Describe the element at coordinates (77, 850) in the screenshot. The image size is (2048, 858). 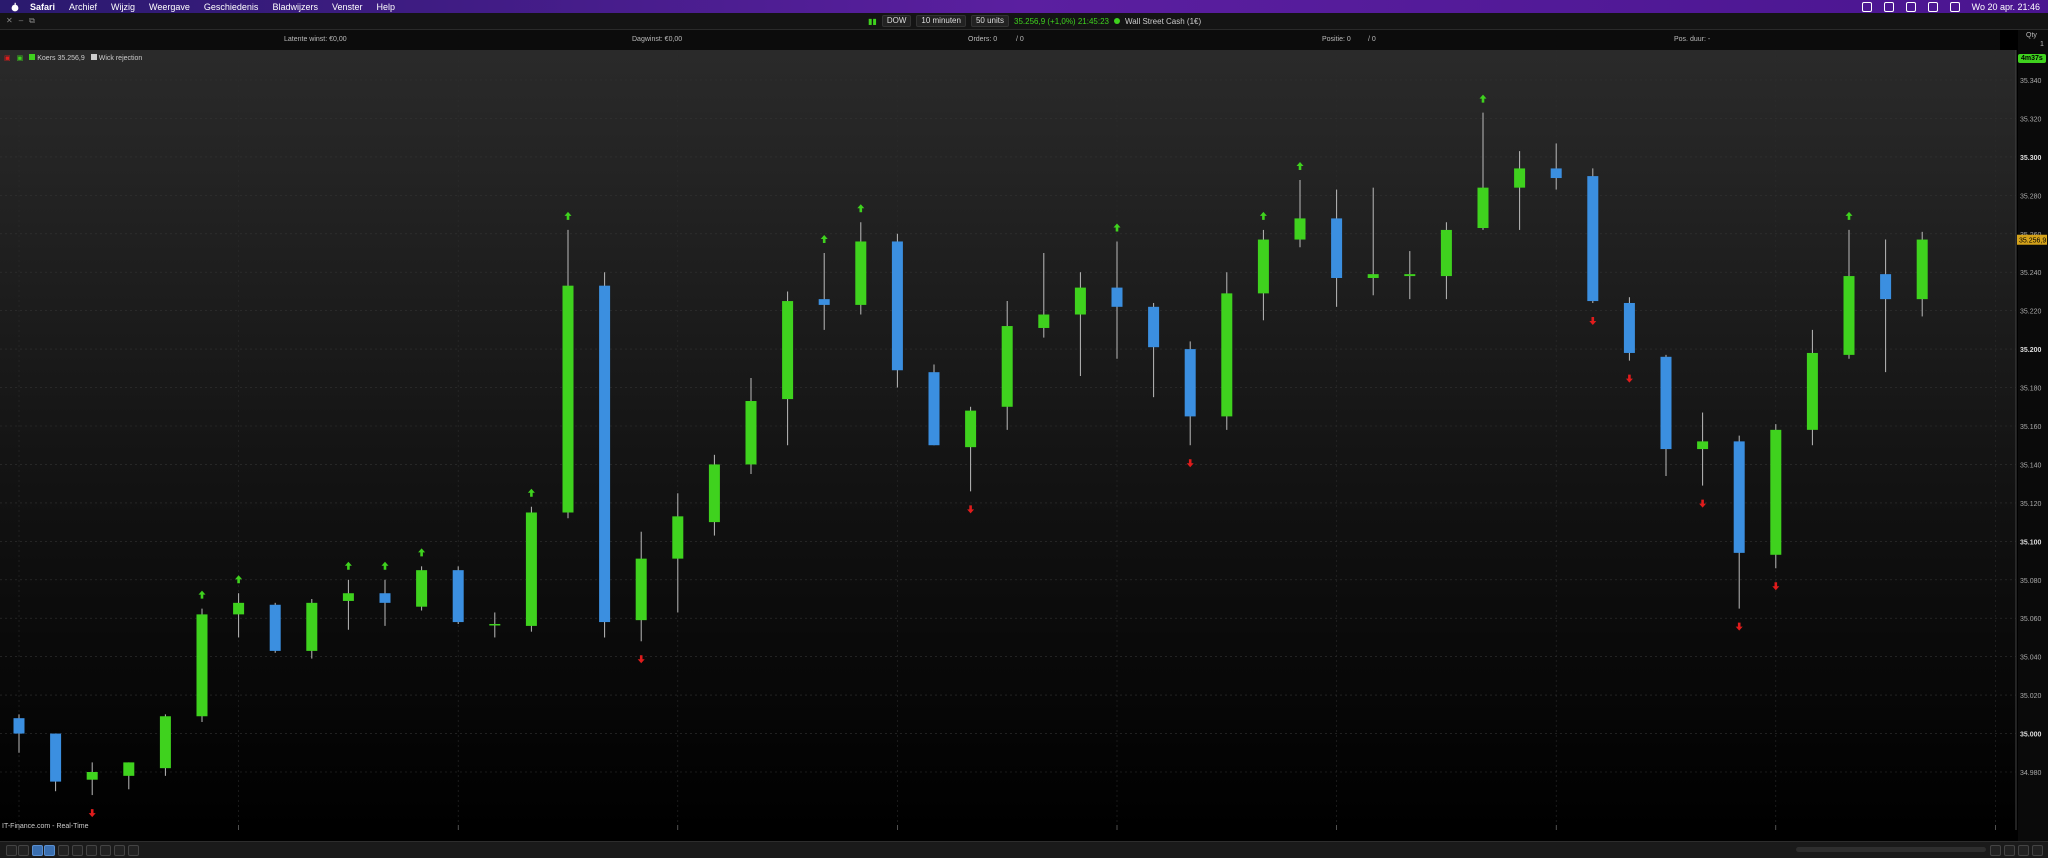
I see `grid-icon` at that location.